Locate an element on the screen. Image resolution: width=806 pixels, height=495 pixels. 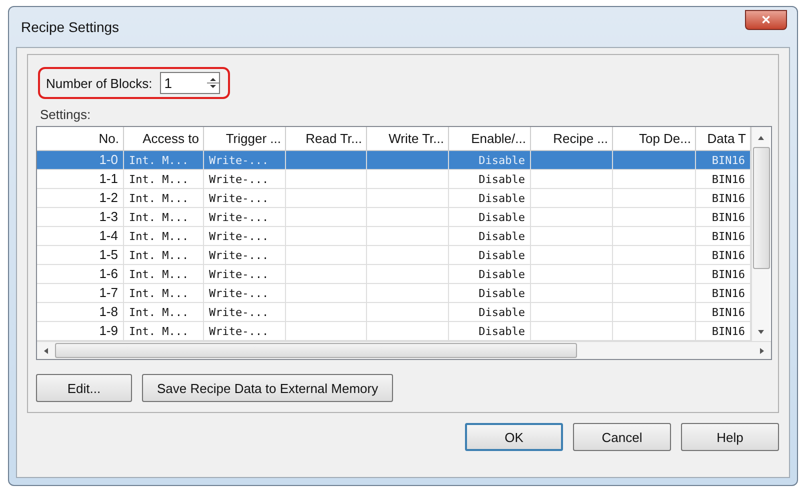
spinner-arrows-icon is located at coordinates (213, 83).